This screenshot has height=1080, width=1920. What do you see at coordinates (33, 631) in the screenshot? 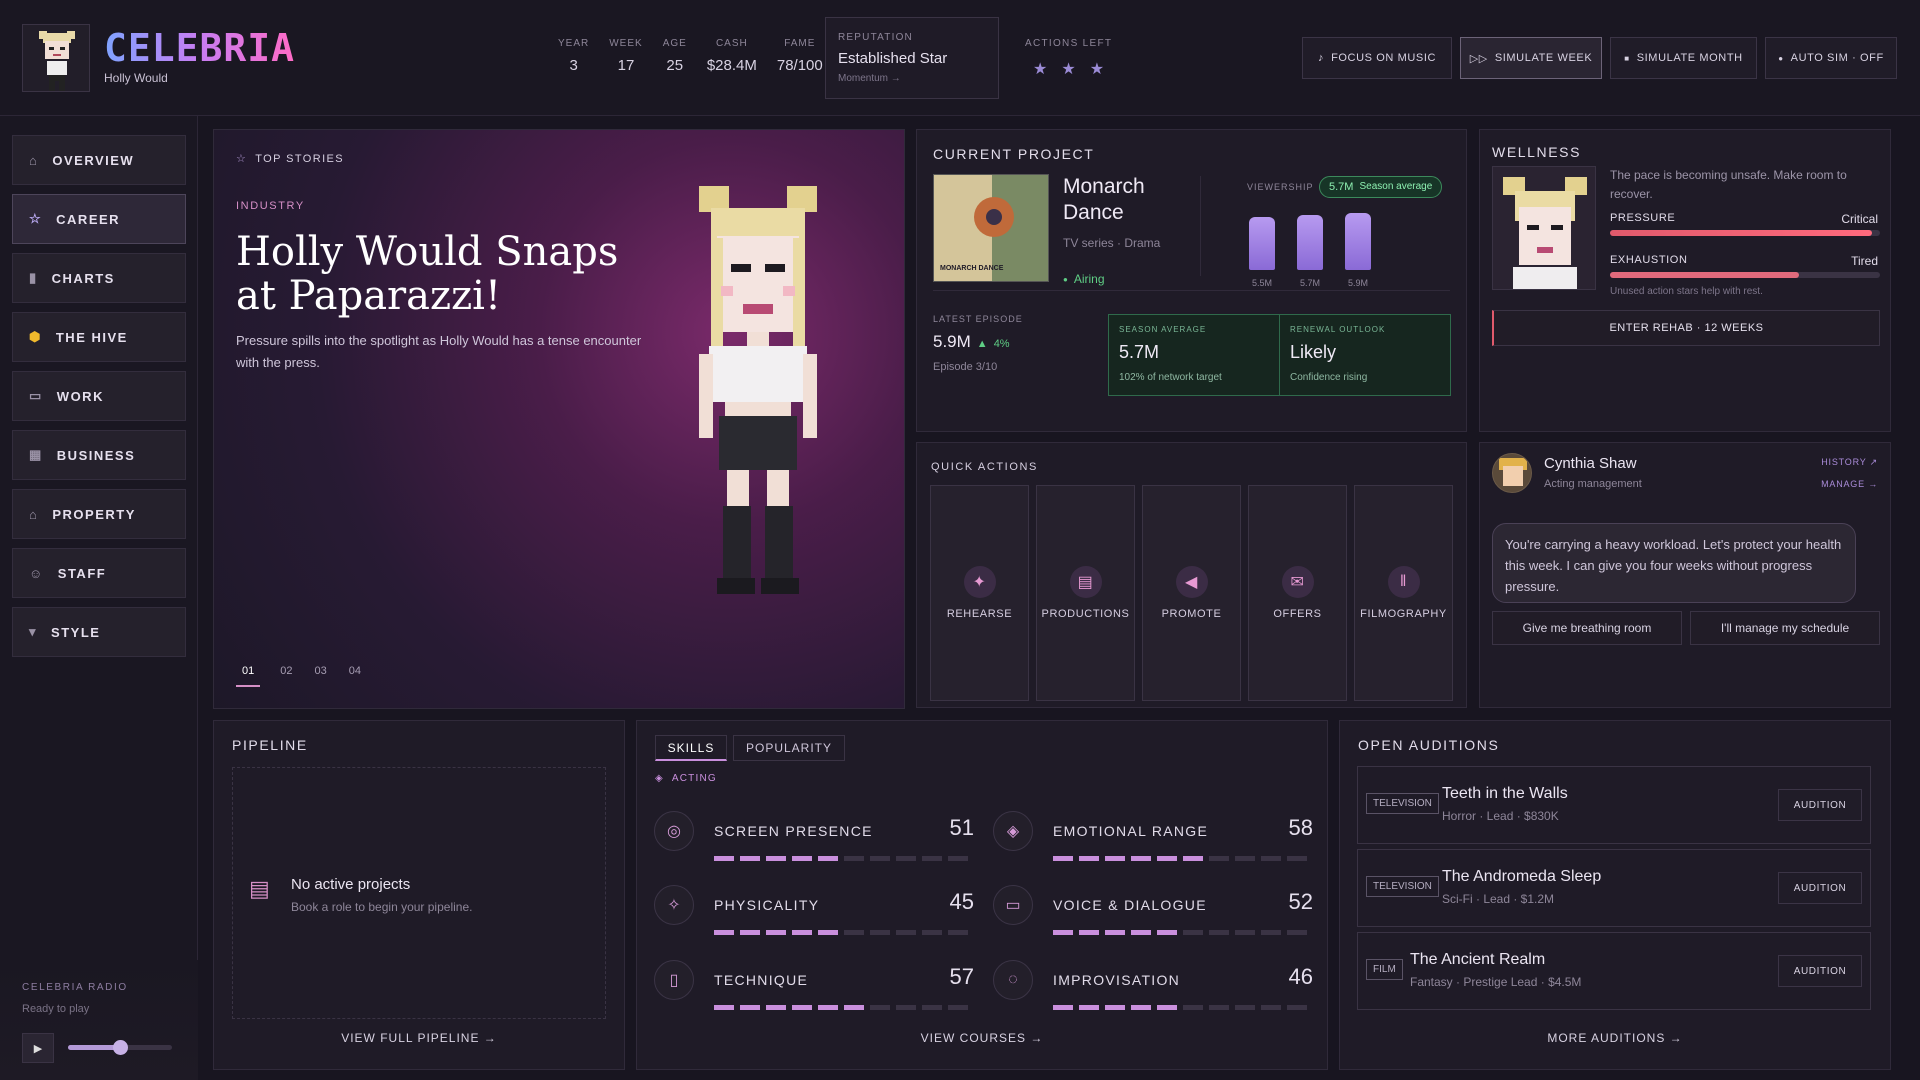
I see `shirt-icon: ▾` at bounding box center [33, 631].